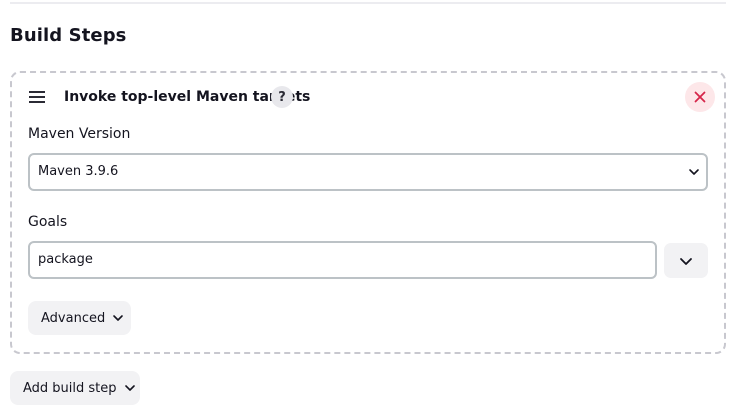  I want to click on section-title: Build Steps, so click(68, 35).